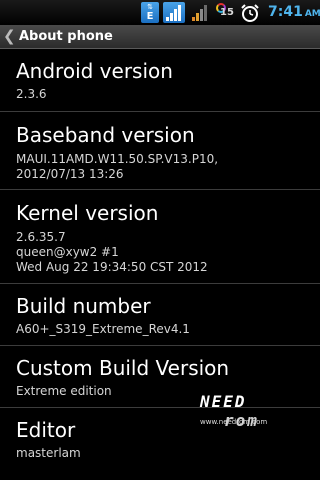  Describe the element at coordinates (174, 12) in the screenshot. I see `signal-strength-icon` at that location.